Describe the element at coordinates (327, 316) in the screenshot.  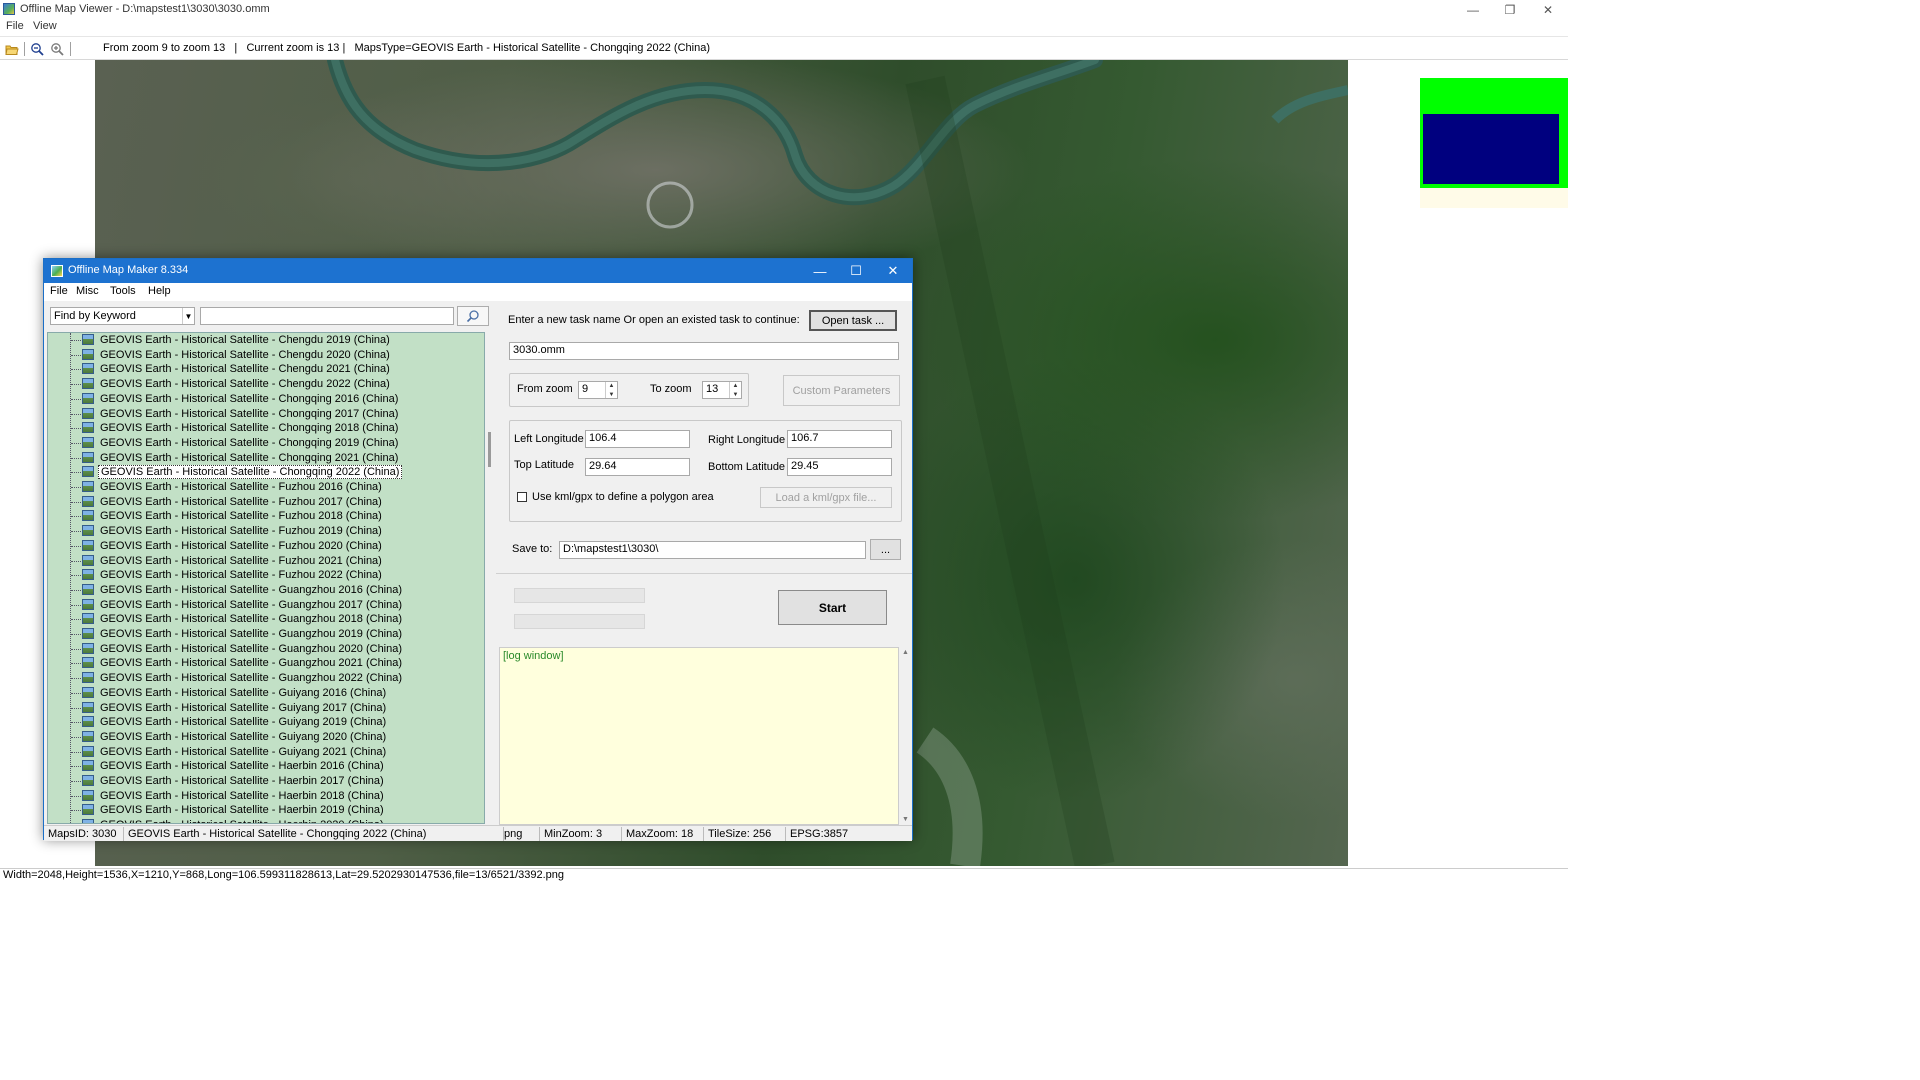
I see `keyword-search-input` at that location.